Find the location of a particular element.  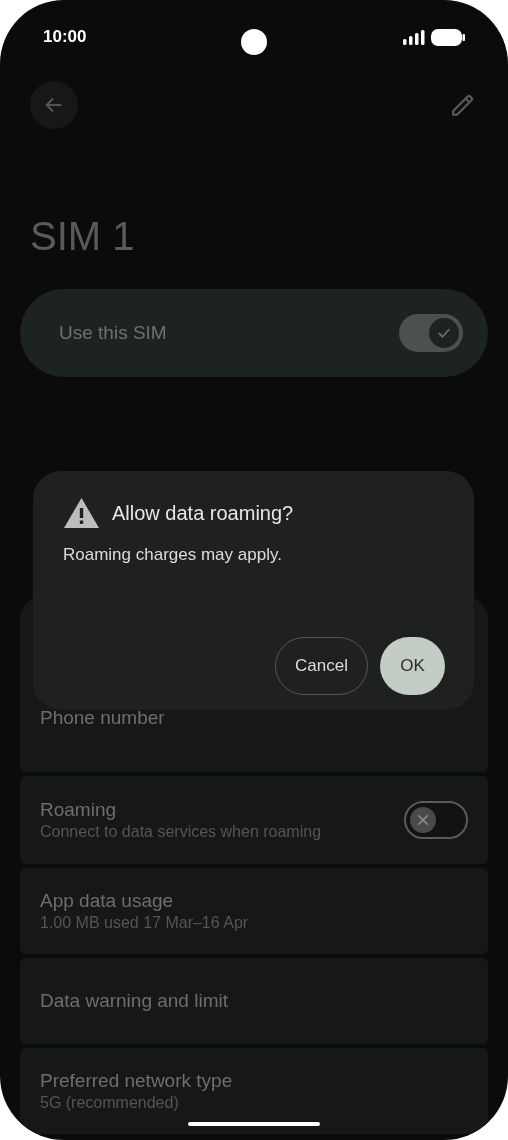

setting-title: Preferred network type is located at coordinates (136, 1081).